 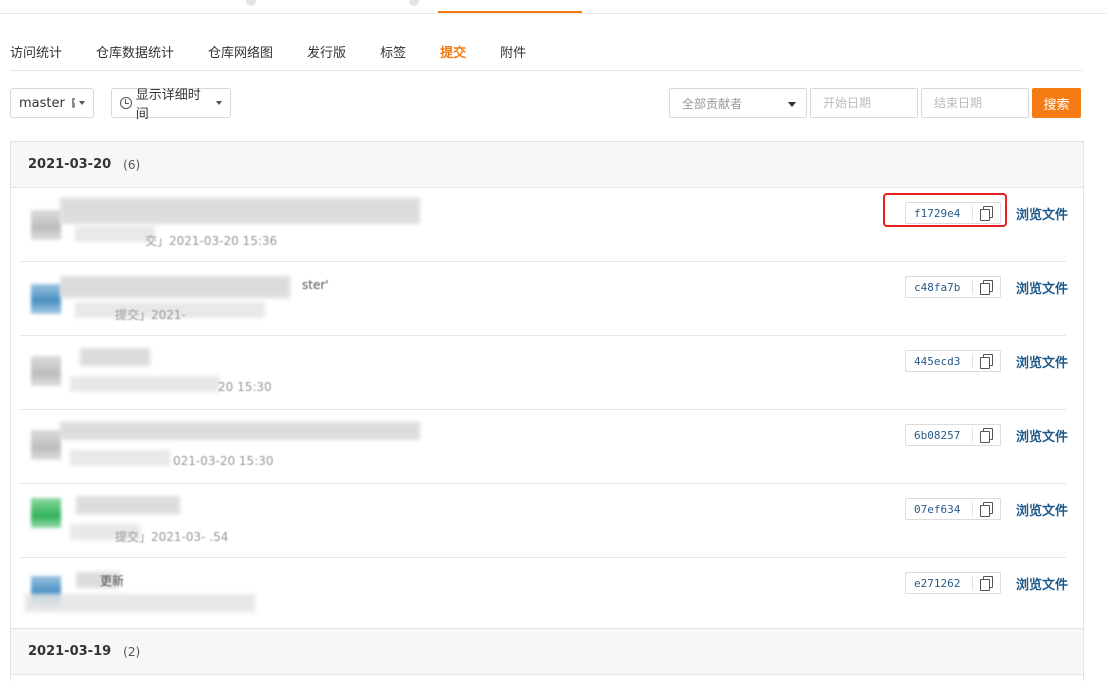 What do you see at coordinates (510, 12) in the screenshot?
I see `top-tab-active-indicator` at bounding box center [510, 12].